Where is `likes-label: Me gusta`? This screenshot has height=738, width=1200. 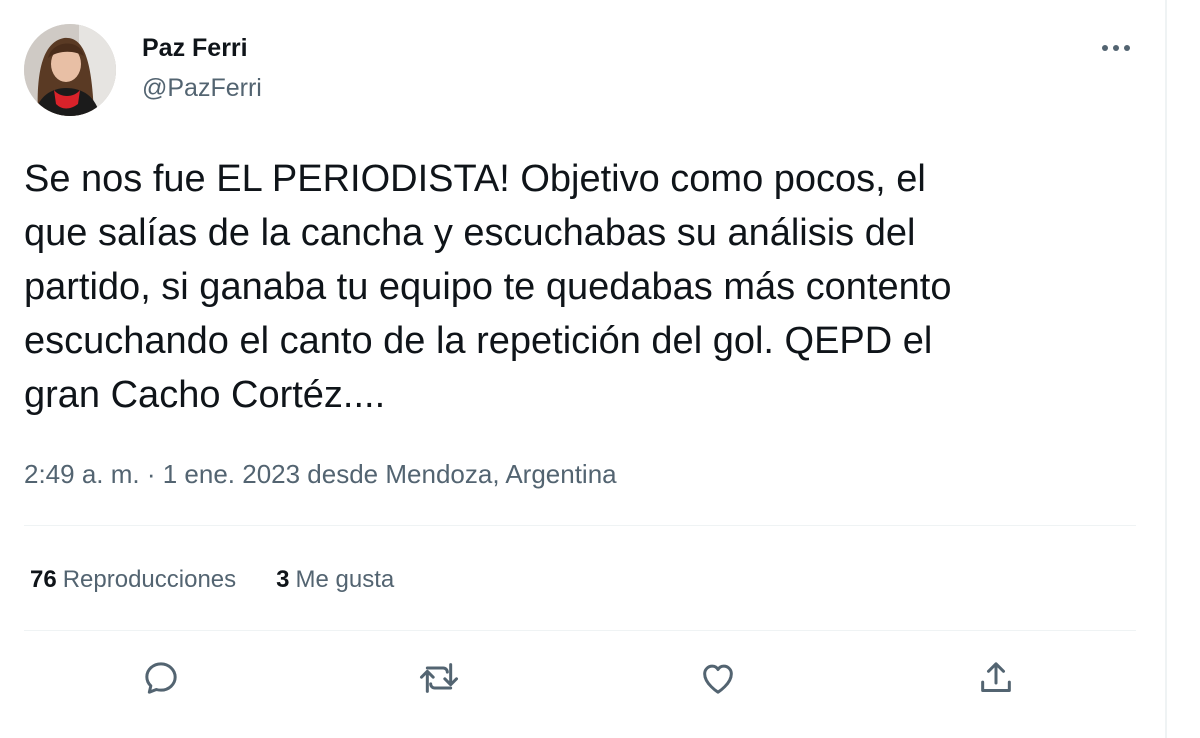 likes-label: Me gusta is located at coordinates (345, 579).